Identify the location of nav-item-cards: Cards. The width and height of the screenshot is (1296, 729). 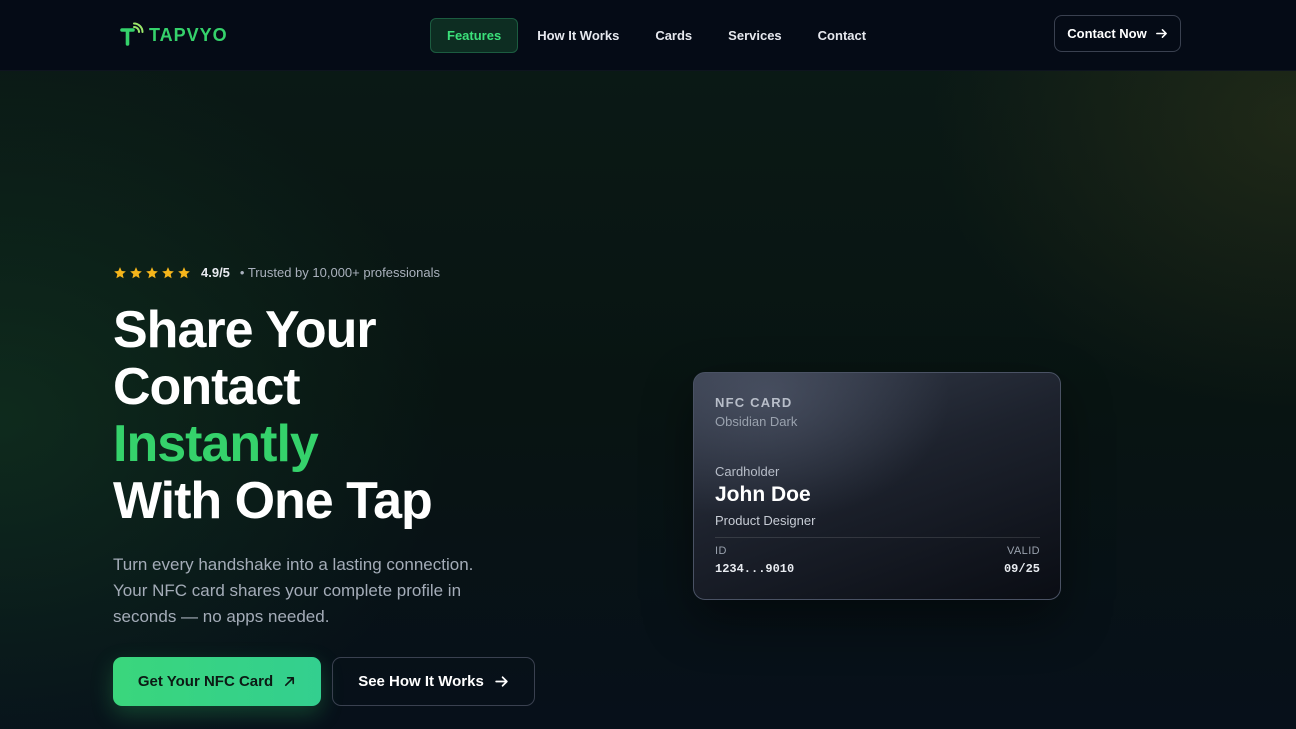
(673, 35).